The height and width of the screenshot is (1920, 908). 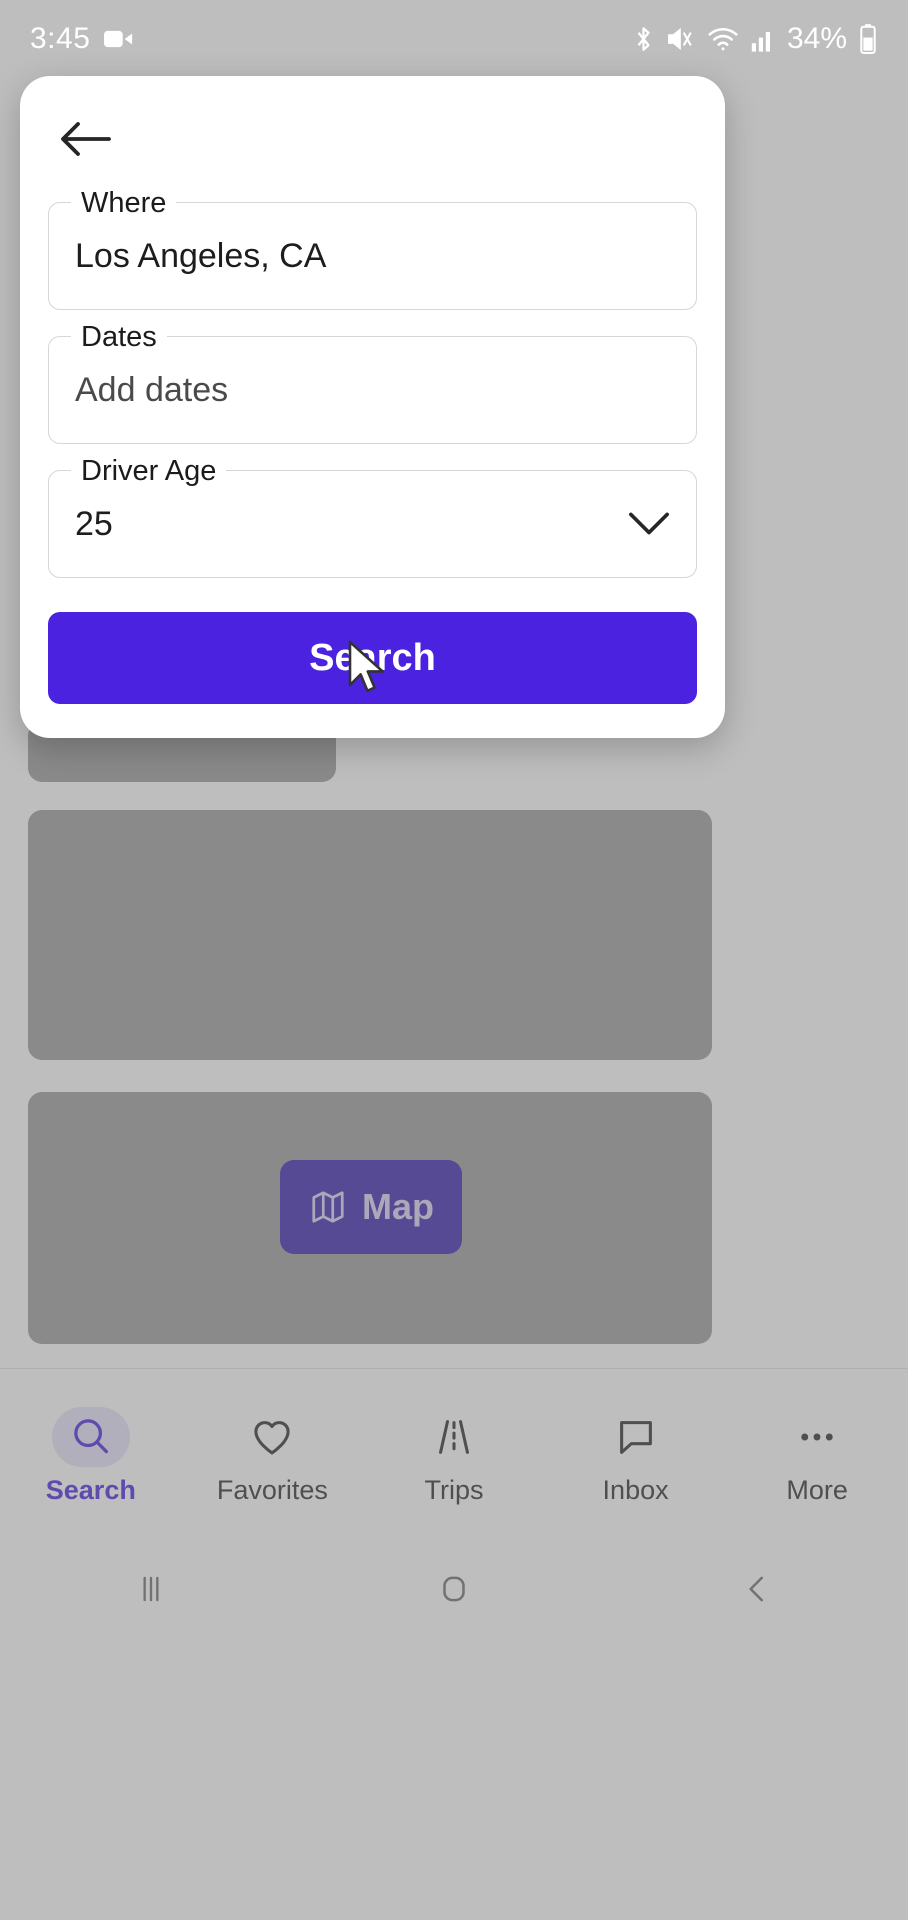 What do you see at coordinates (371, 671) in the screenshot?
I see `mouse-cursor` at bounding box center [371, 671].